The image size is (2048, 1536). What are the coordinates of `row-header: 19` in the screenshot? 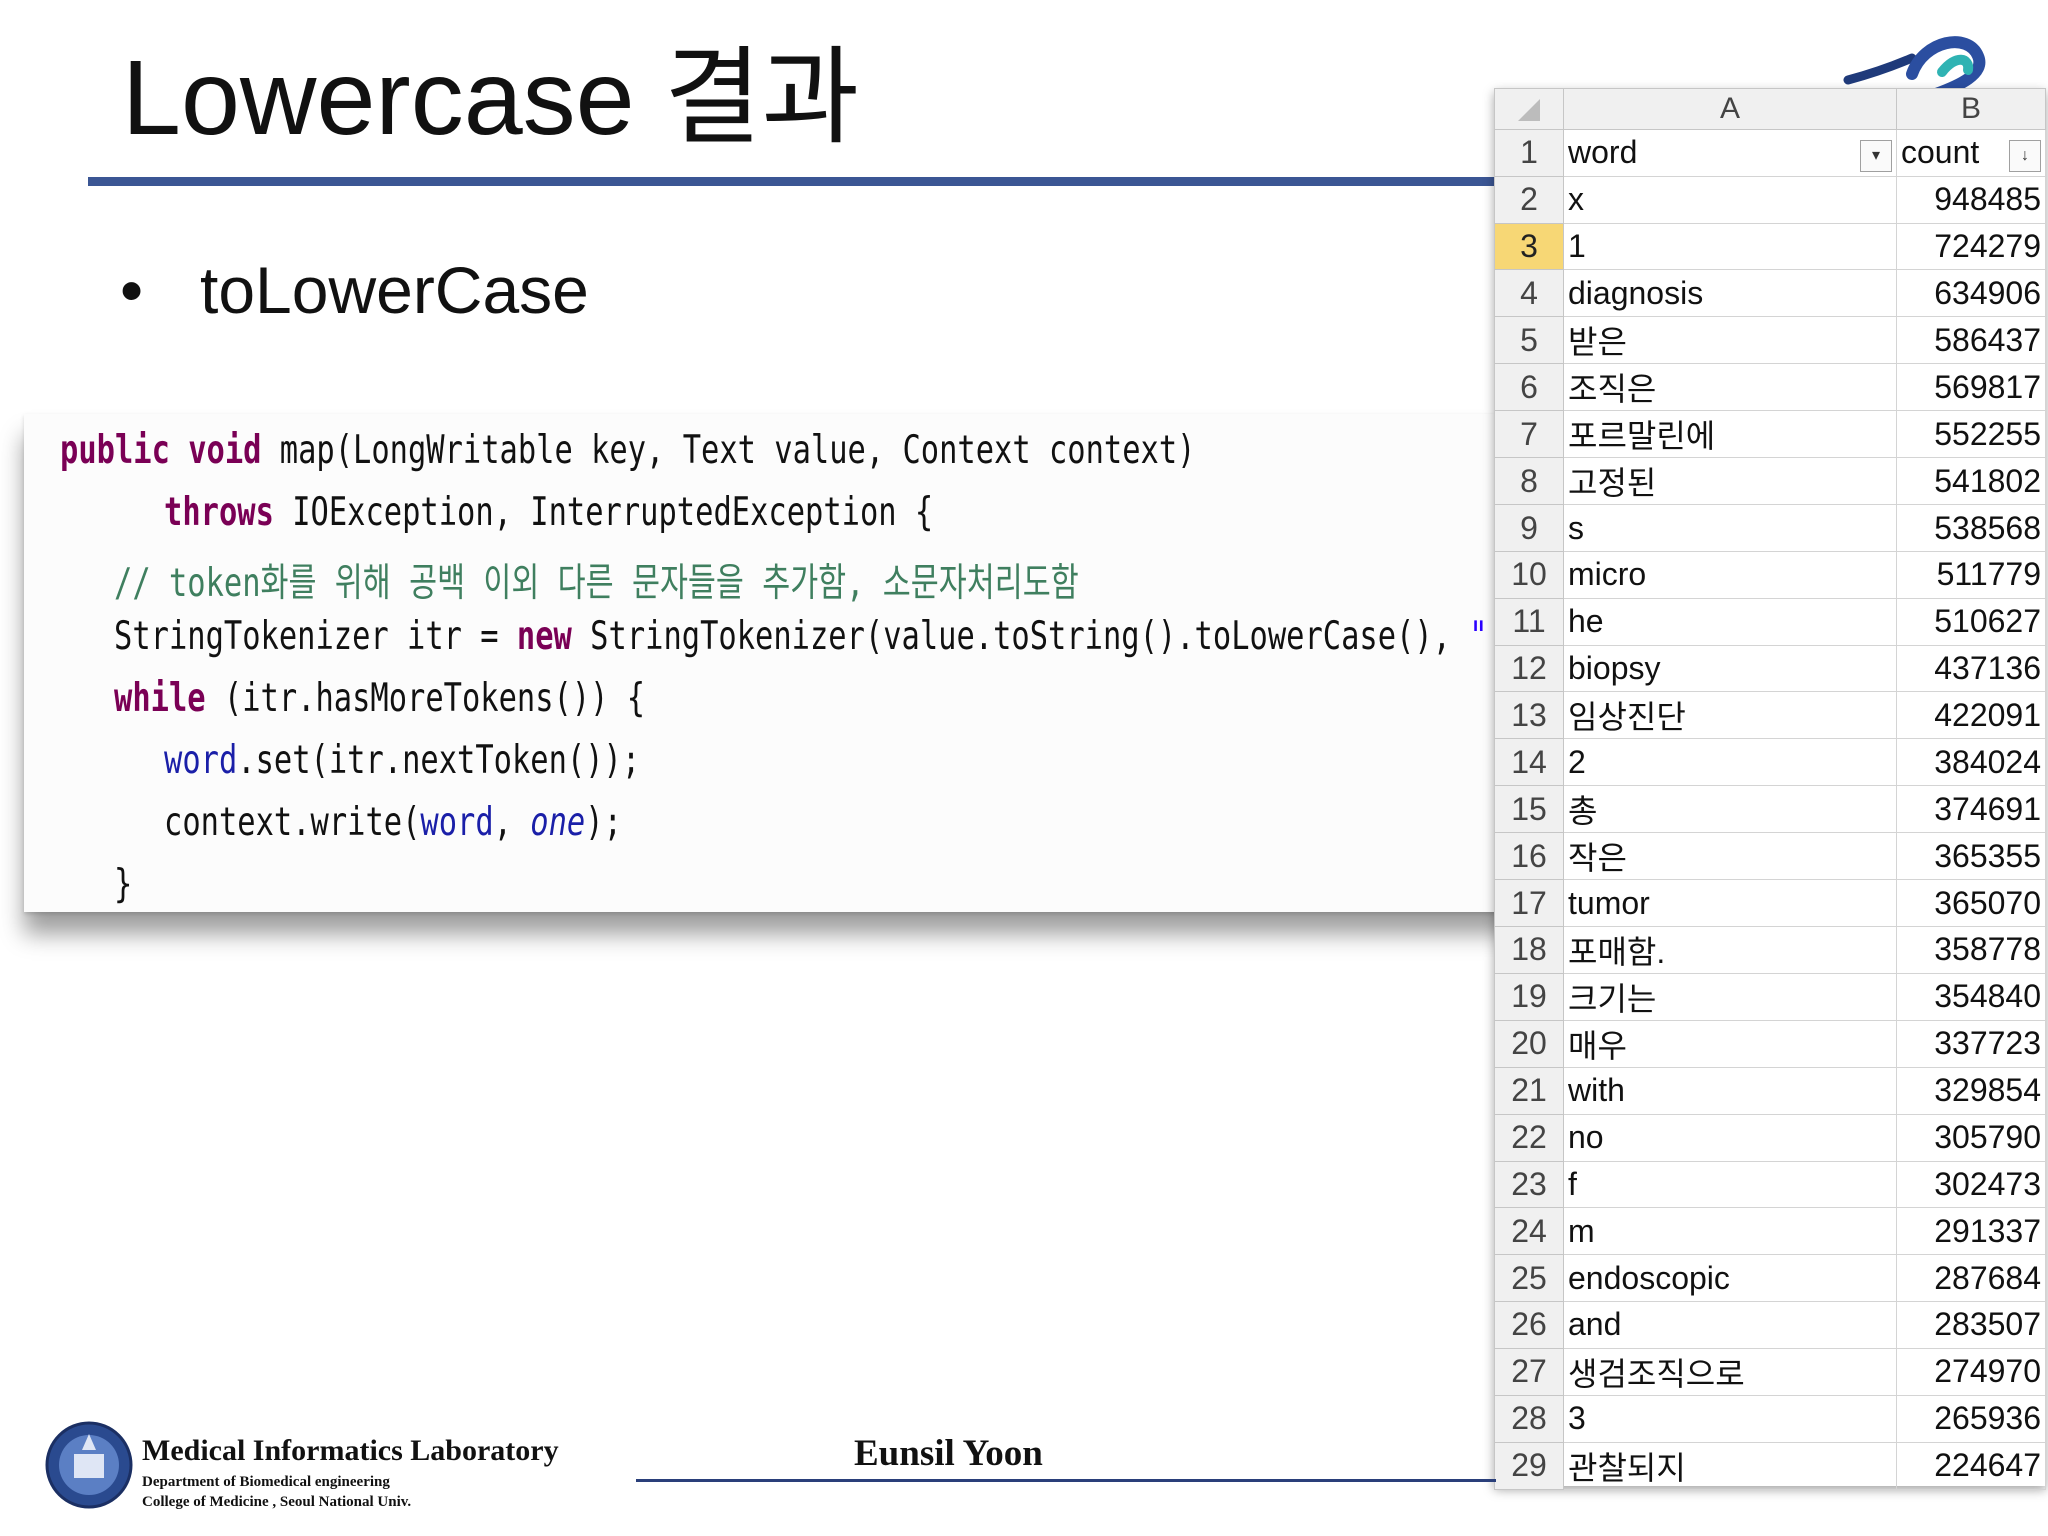 It's located at (1529, 996).